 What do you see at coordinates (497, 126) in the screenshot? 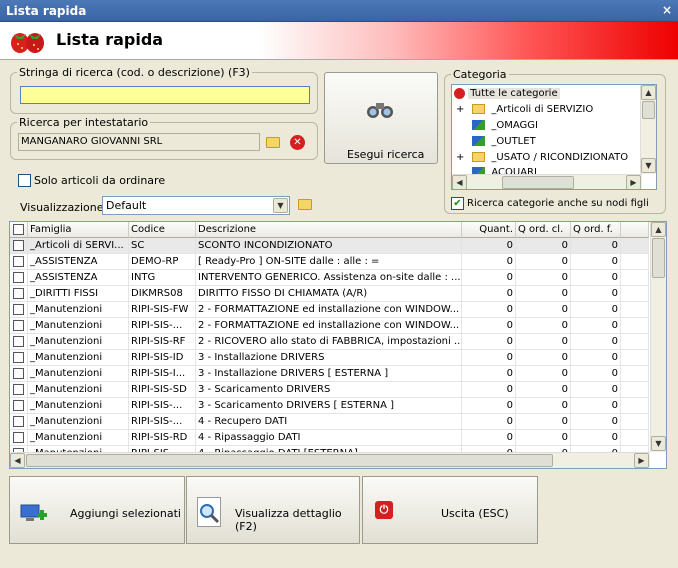
I see `tree-node: _OMAGGI` at bounding box center [497, 126].